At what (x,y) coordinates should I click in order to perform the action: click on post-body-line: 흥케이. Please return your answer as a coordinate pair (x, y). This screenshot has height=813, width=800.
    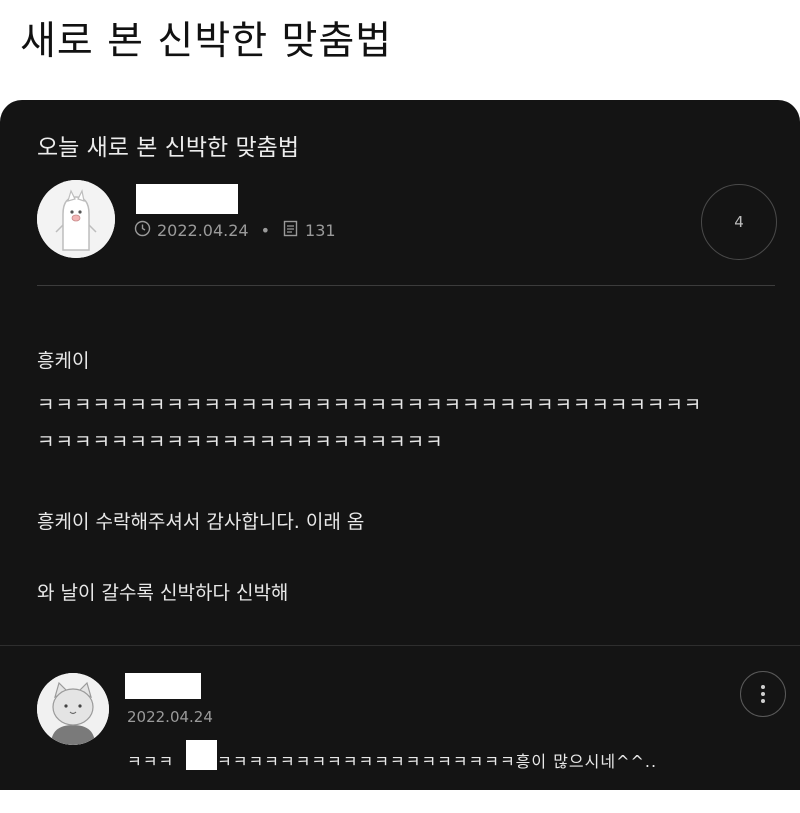
    Looking at the image, I should click on (63, 361).